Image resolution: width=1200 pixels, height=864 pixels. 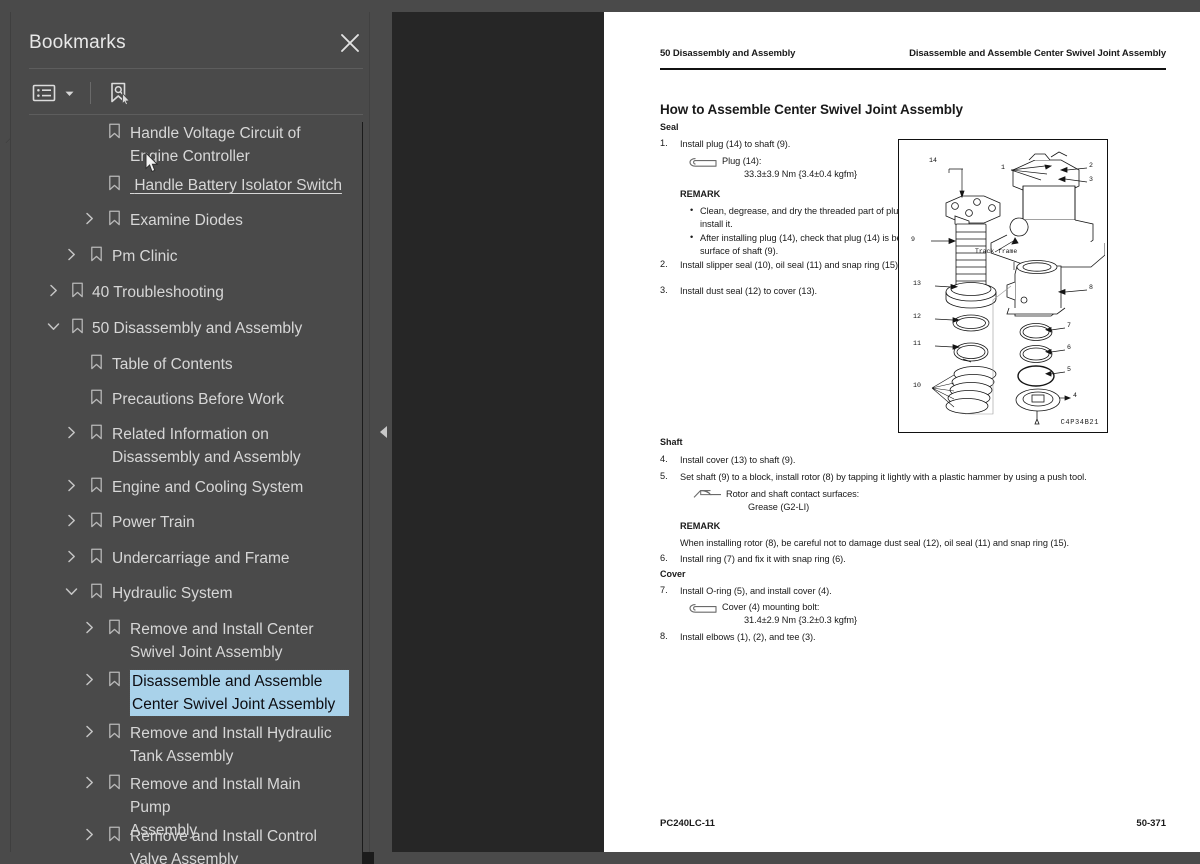 I want to click on close-icon, so click(x=350, y=43).